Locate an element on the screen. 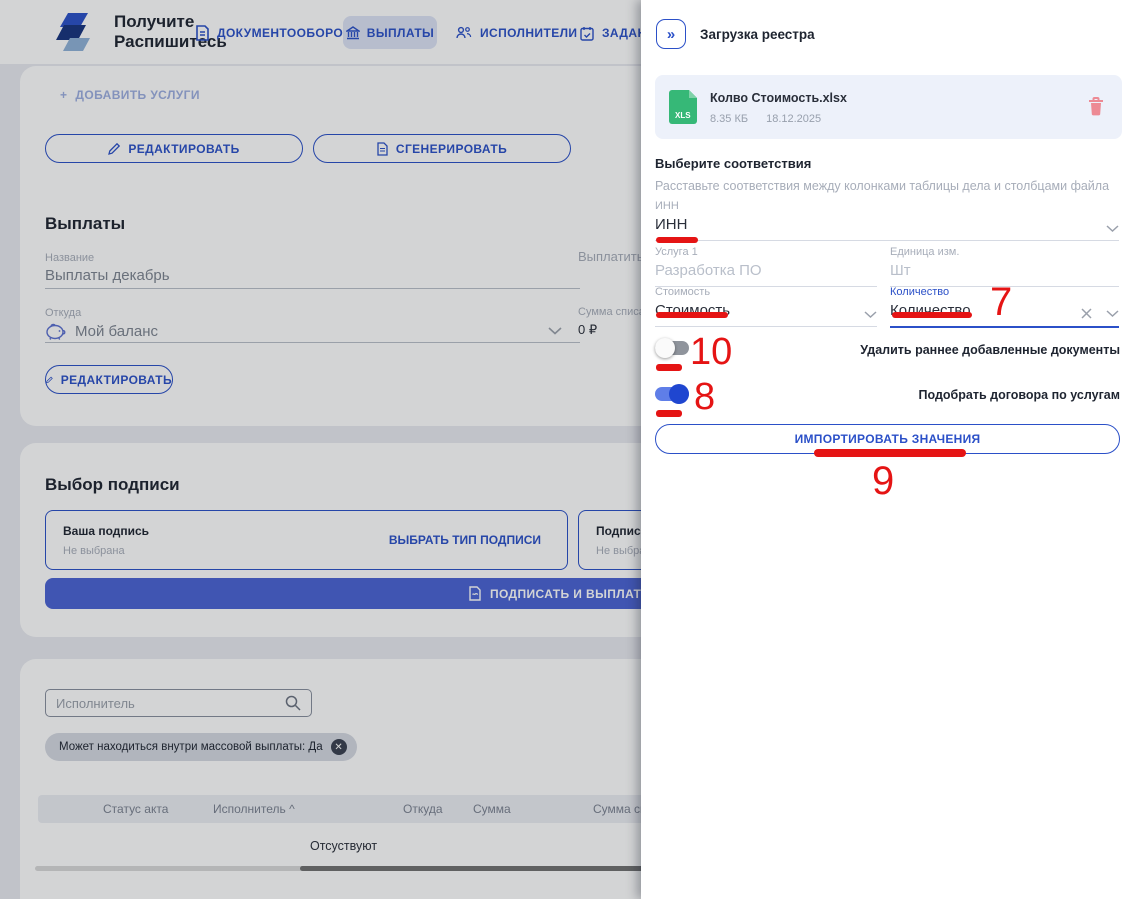  unit-label: Единица изм. is located at coordinates (925, 252).